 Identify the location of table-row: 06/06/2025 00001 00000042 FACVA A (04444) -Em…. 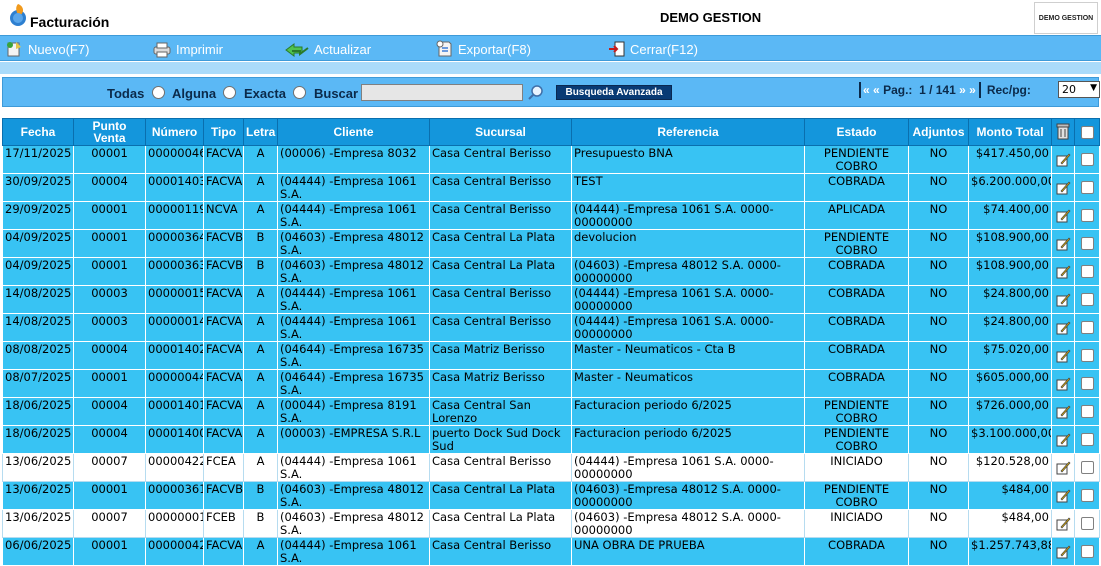
(551, 551).